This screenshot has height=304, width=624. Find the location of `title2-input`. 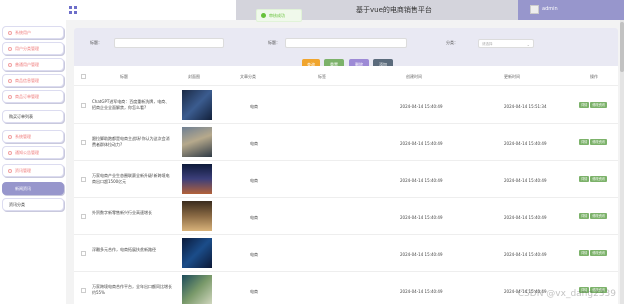

title2-input is located at coordinates (346, 43).